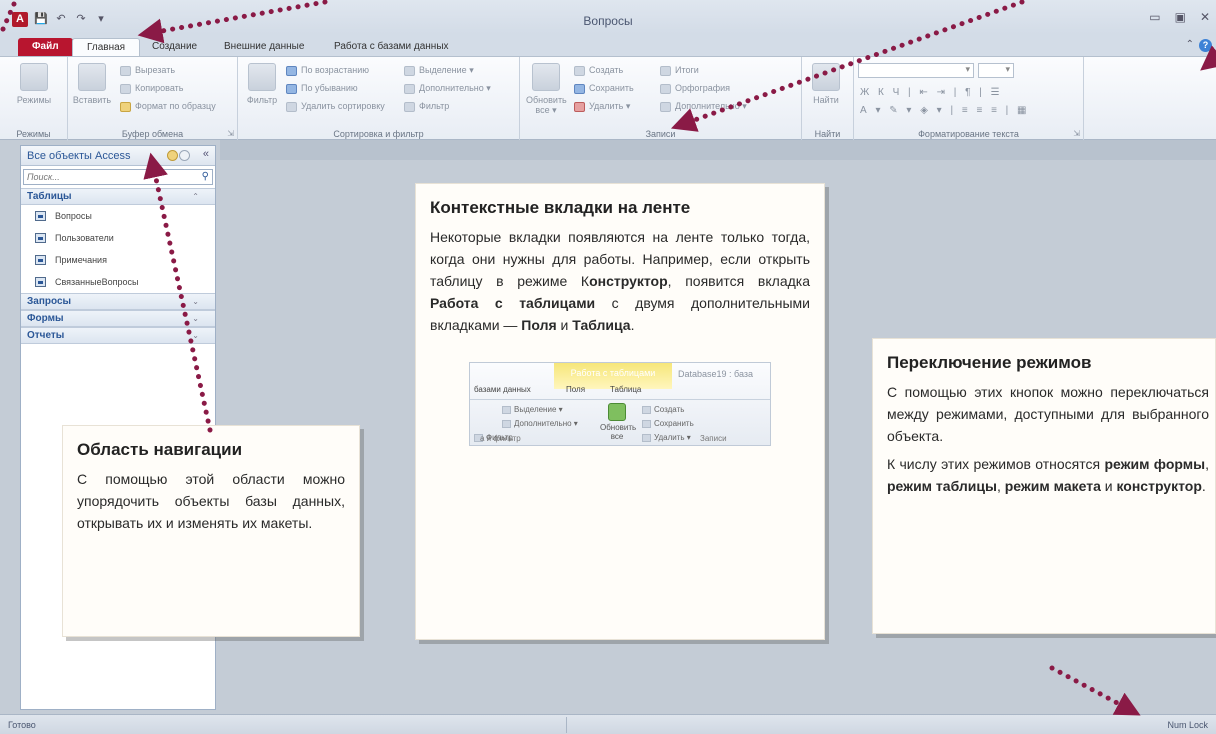 The height and width of the screenshot is (734, 1216). What do you see at coordinates (45, 47) in the screenshot?
I see `tab-file: Файл` at bounding box center [45, 47].